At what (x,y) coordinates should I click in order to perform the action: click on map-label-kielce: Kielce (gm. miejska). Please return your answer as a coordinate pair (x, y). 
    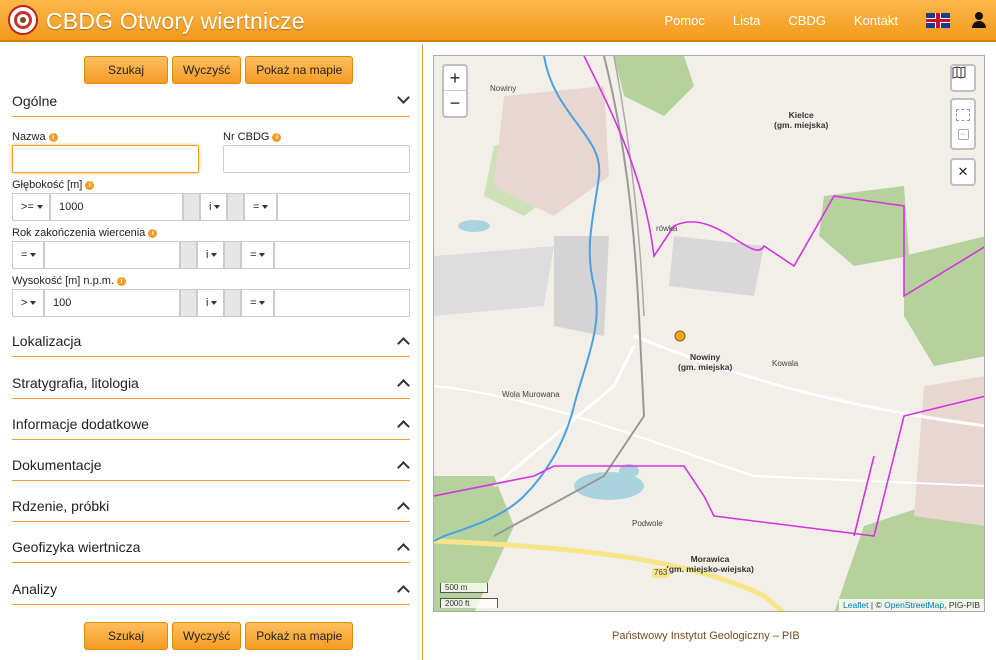
    Looking at the image, I should click on (801, 120).